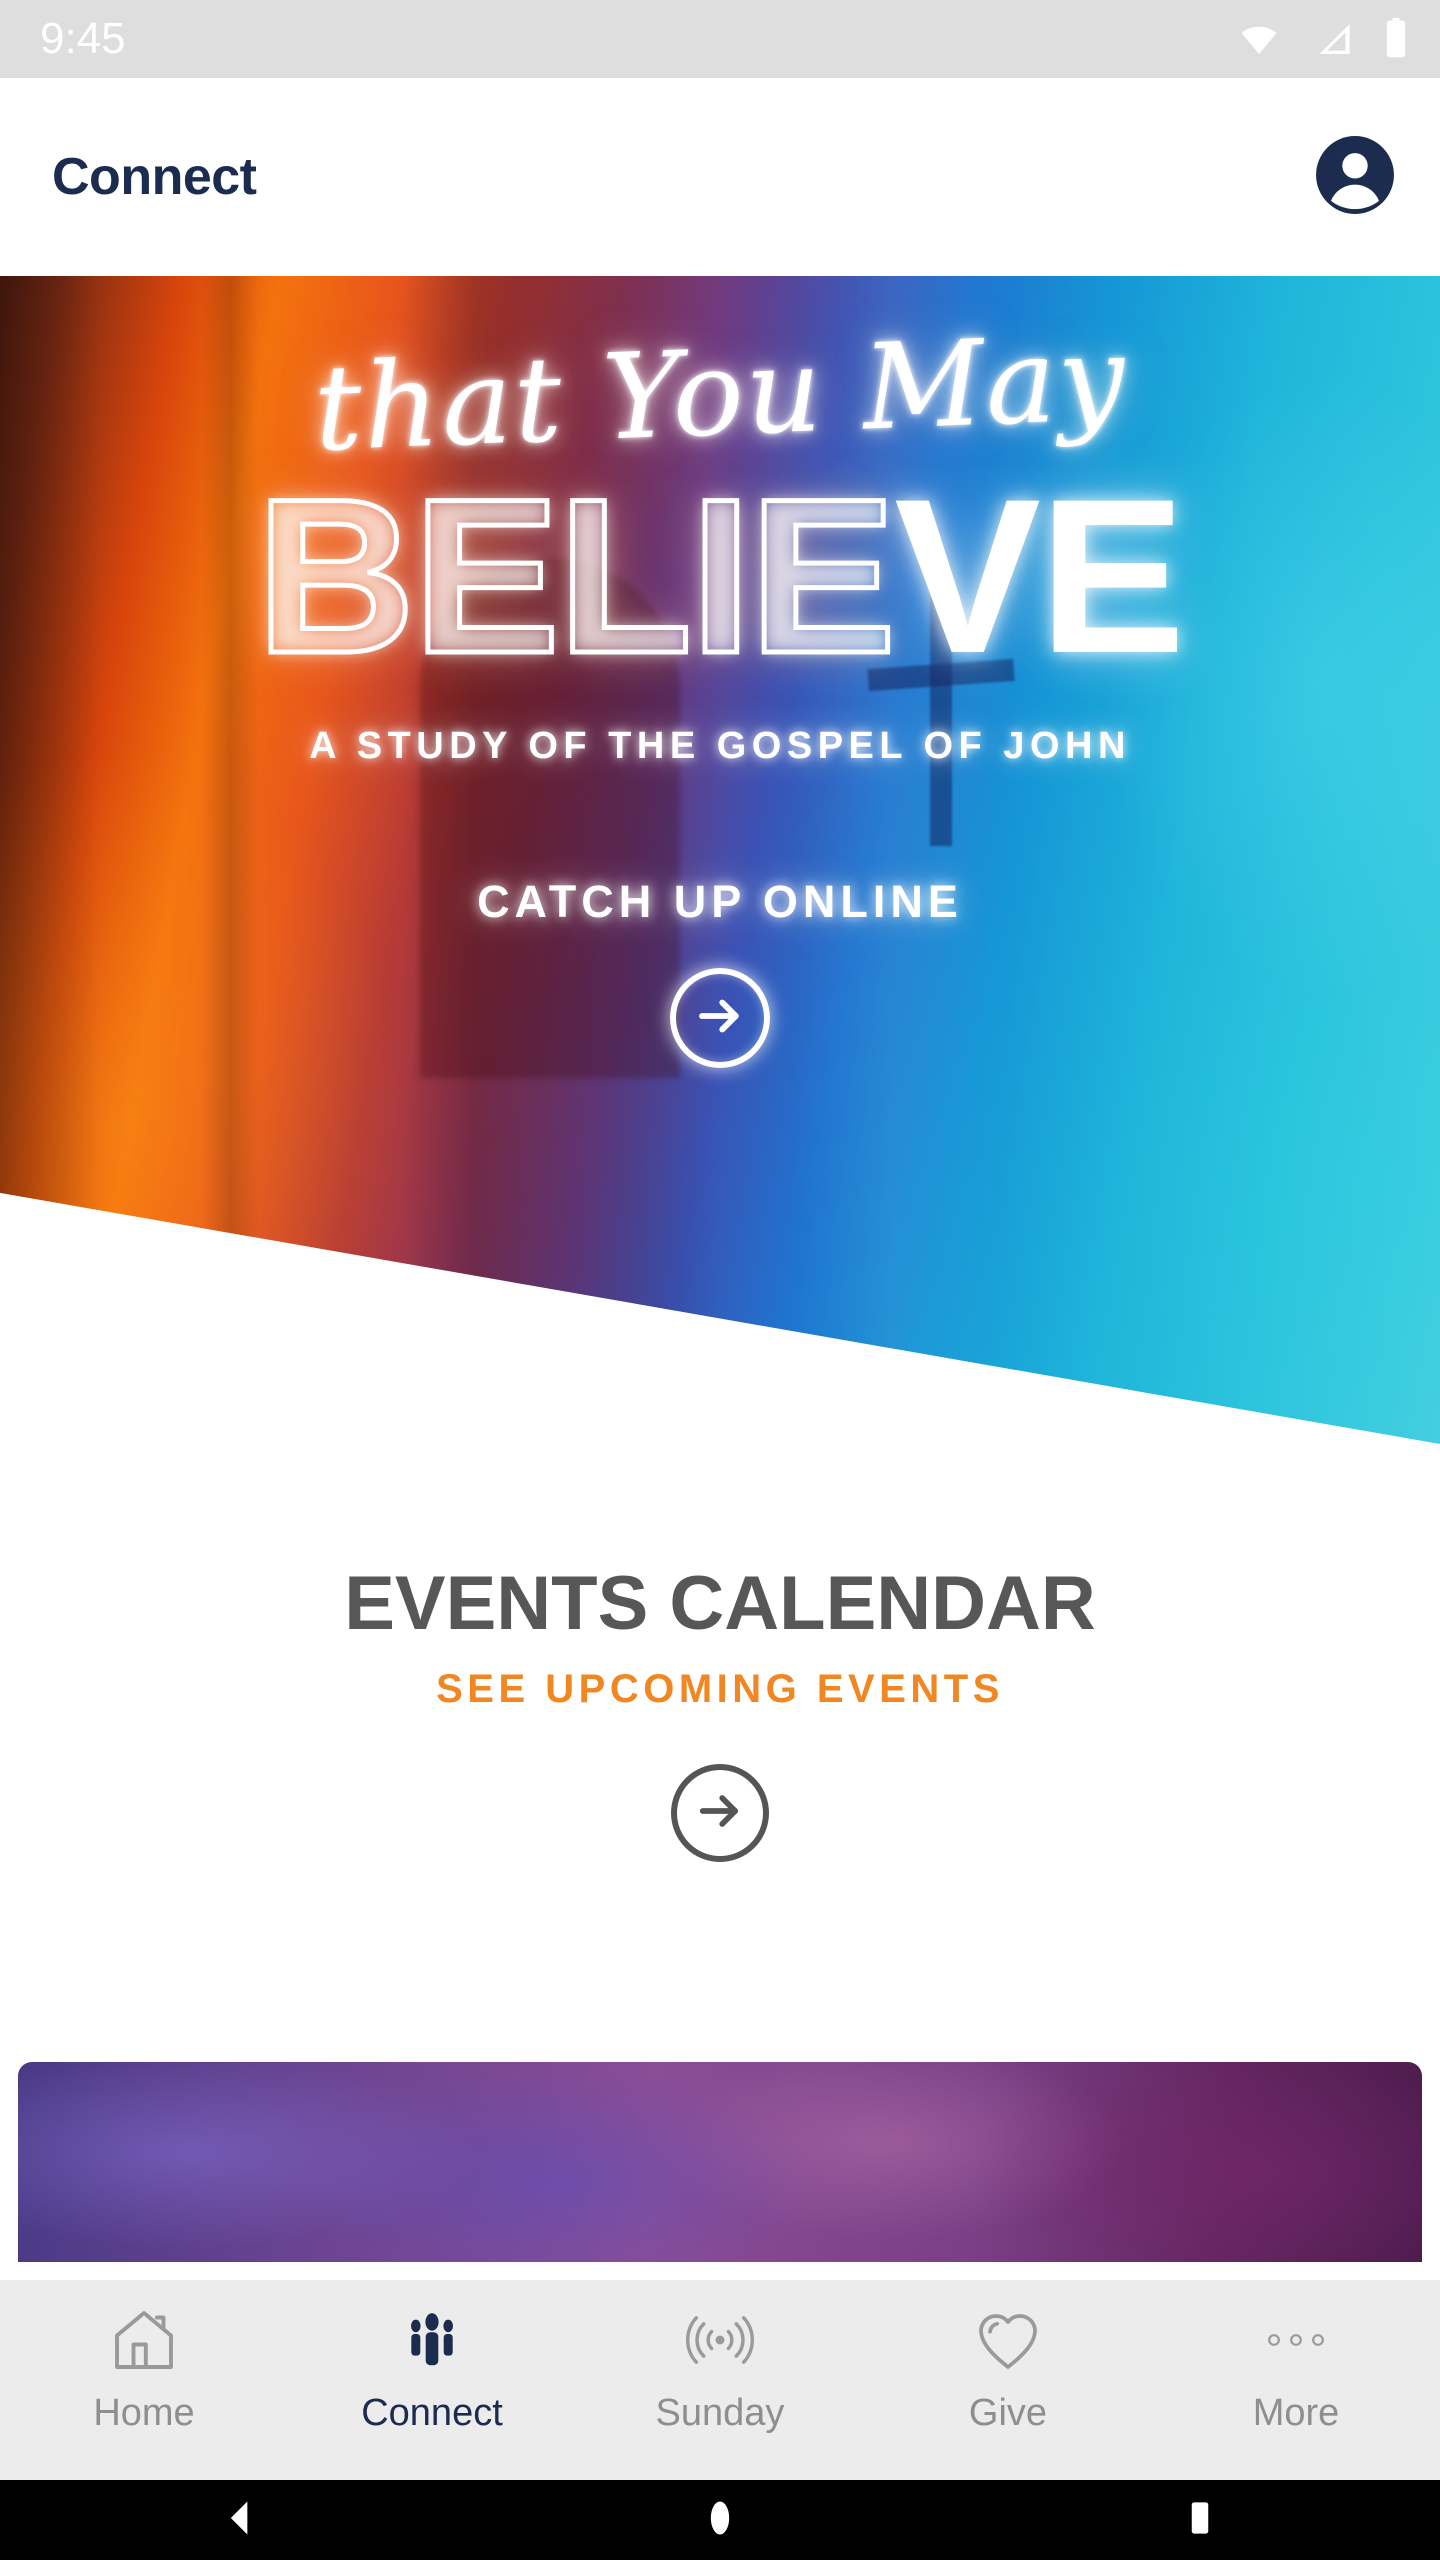  I want to click on account-avatar-icon, so click(1355, 177).